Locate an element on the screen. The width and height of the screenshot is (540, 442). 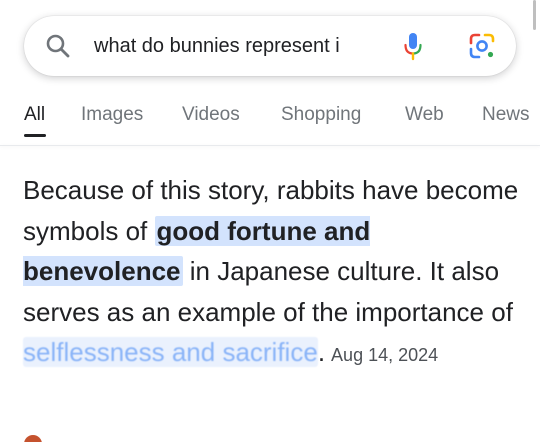
microphone-icon is located at coordinates (413, 46).